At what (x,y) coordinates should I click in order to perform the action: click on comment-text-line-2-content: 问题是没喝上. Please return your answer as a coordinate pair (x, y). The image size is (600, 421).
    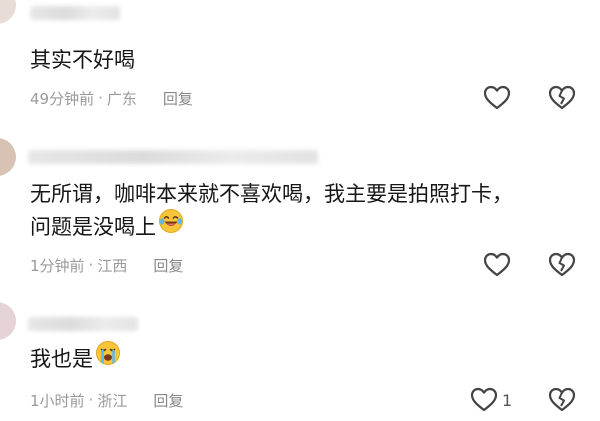
    Looking at the image, I should click on (93, 227).